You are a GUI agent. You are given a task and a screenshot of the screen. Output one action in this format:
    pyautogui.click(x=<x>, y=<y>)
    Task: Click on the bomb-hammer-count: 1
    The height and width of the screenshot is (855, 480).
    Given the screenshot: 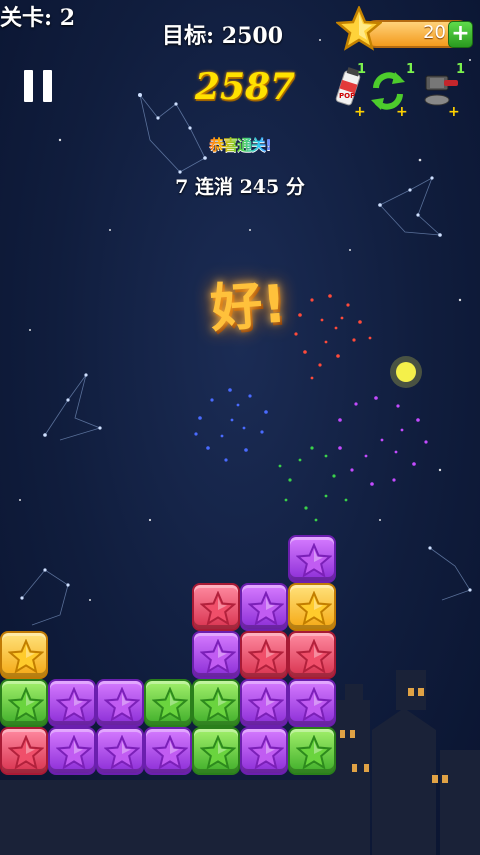 What is the action you would take?
    pyautogui.click(x=461, y=69)
    